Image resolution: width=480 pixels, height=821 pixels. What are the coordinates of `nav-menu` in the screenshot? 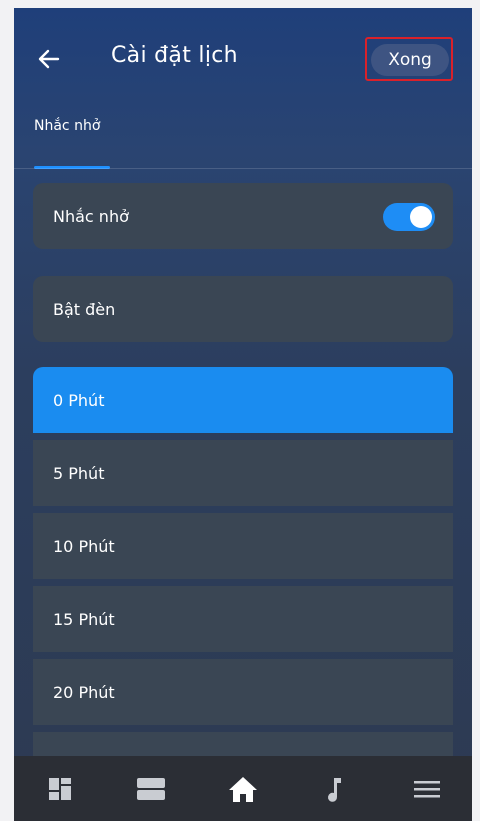 It's located at (426, 788).